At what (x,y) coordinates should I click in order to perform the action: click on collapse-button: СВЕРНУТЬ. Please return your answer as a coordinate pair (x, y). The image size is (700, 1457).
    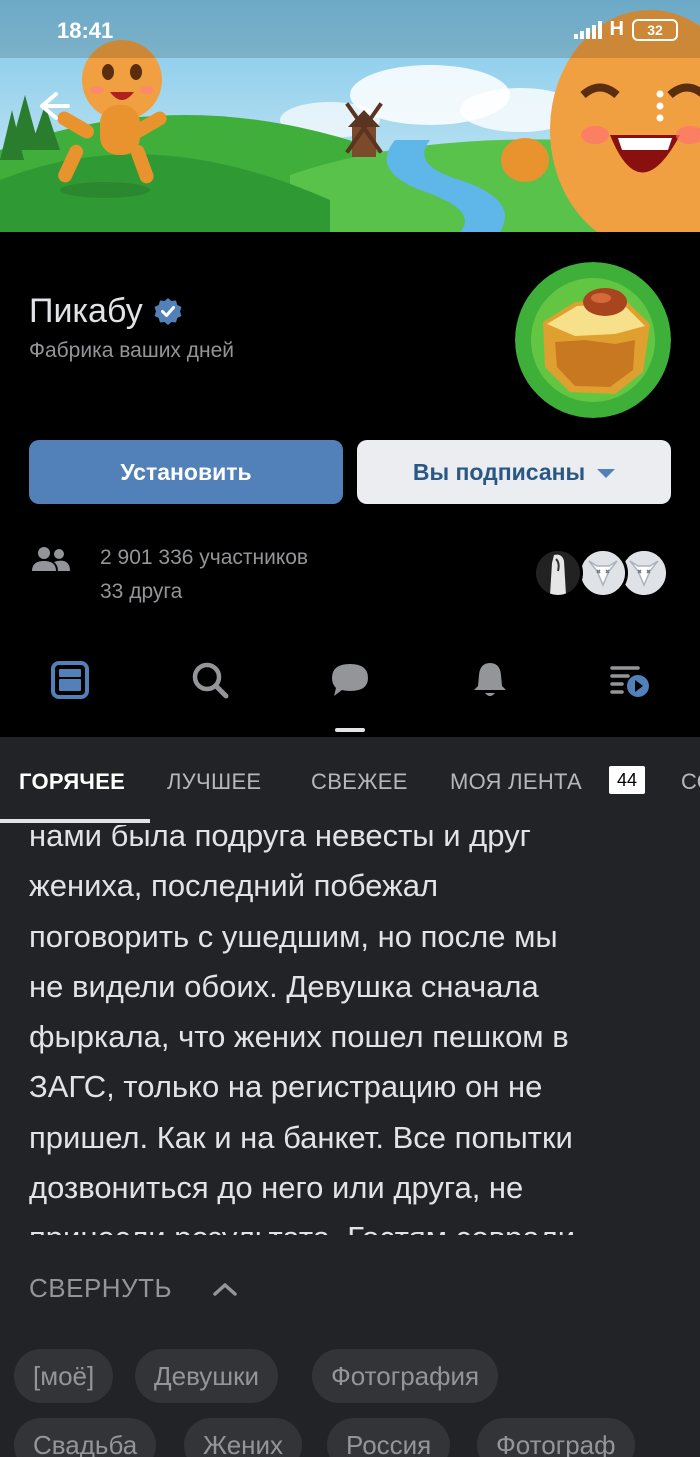
    Looking at the image, I should click on (133, 1288).